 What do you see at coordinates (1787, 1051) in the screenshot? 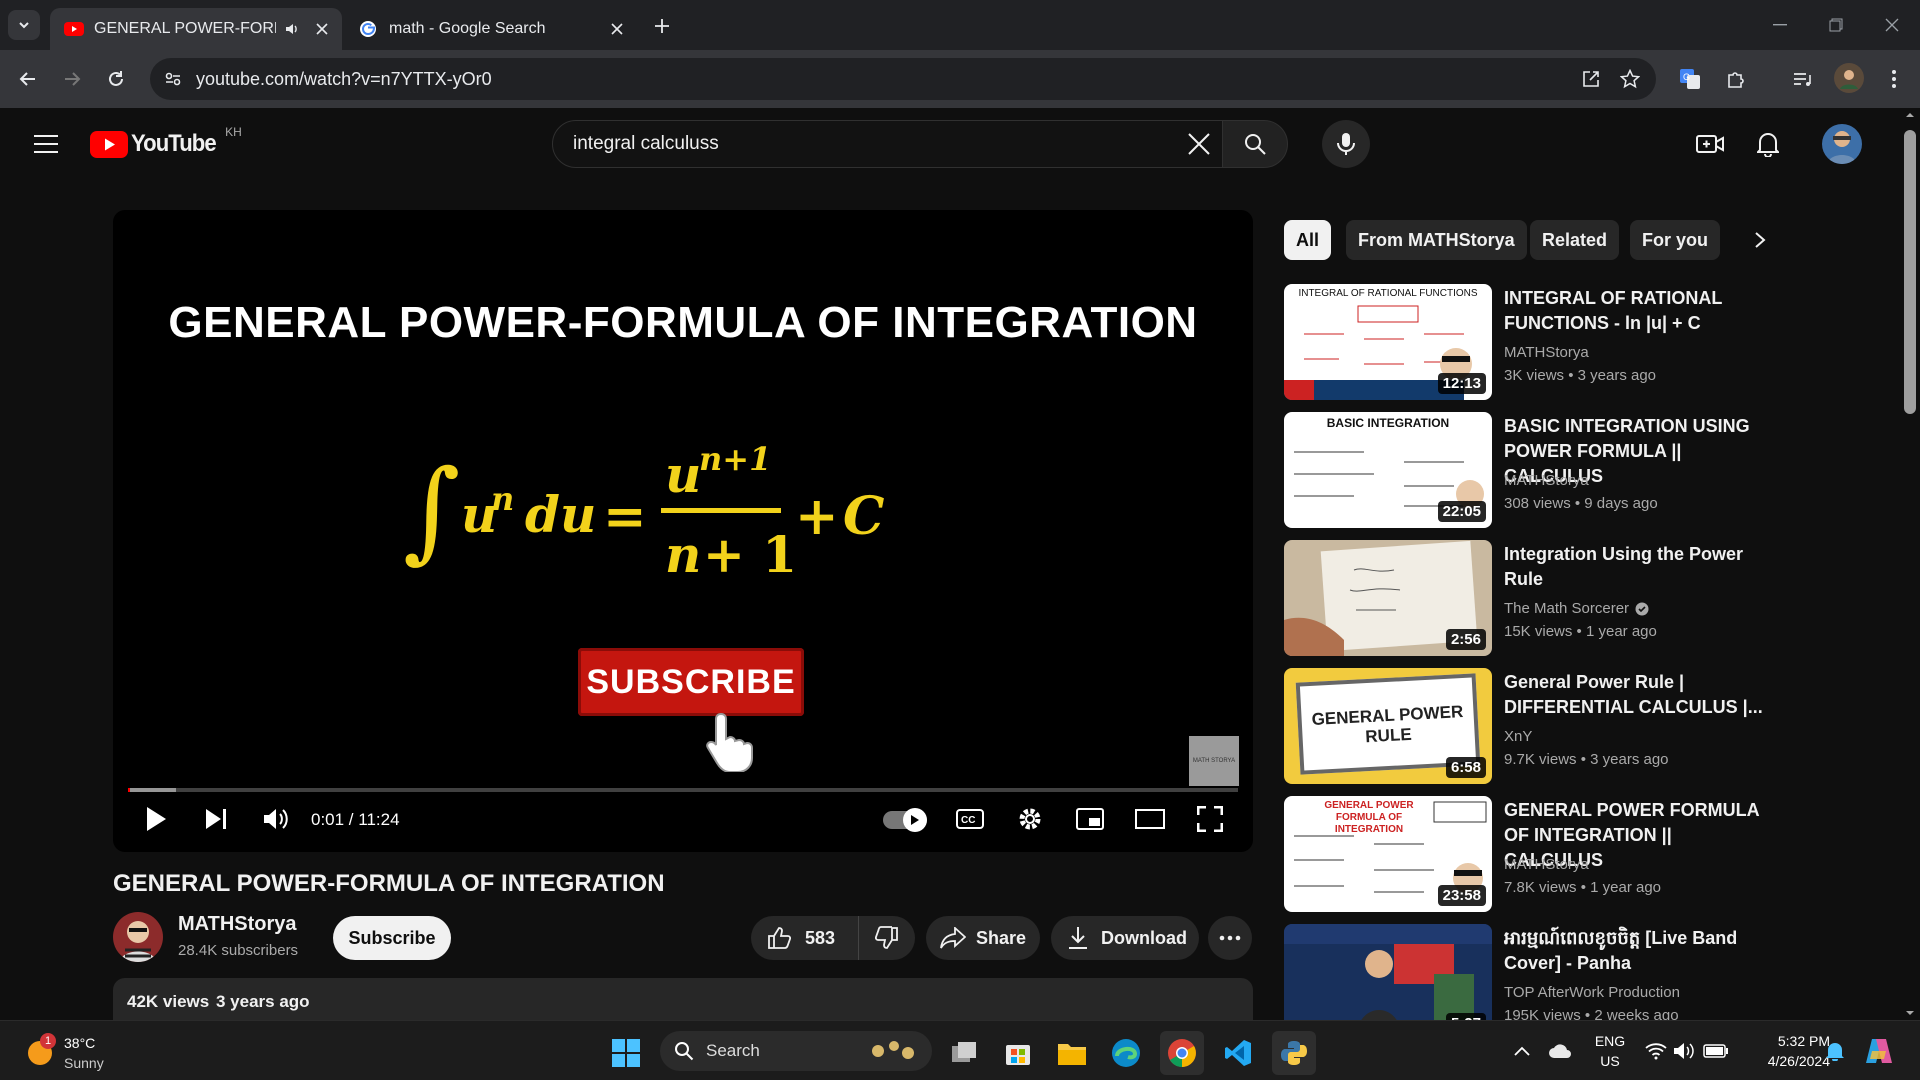
I see `system-clock: 5:32 PM 4/26/2024` at bounding box center [1787, 1051].